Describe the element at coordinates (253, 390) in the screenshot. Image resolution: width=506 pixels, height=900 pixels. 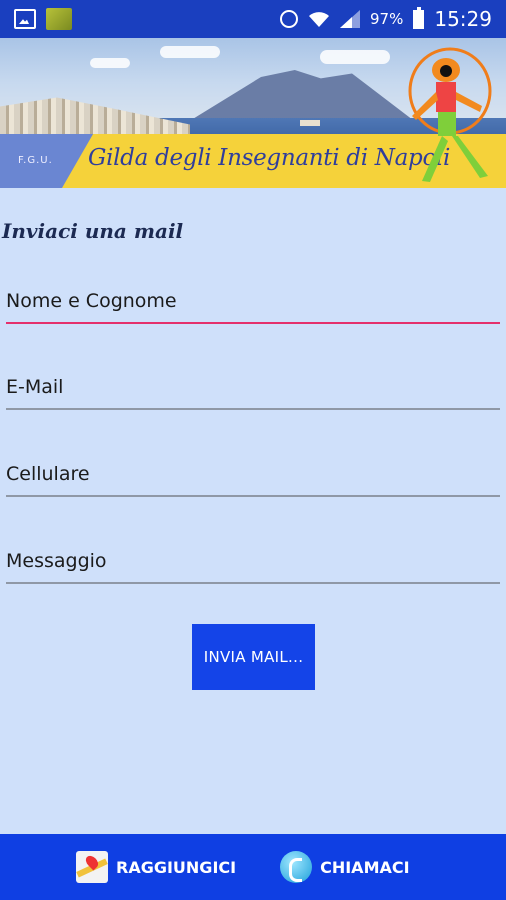
I see `email-field: E-Mail` at that location.